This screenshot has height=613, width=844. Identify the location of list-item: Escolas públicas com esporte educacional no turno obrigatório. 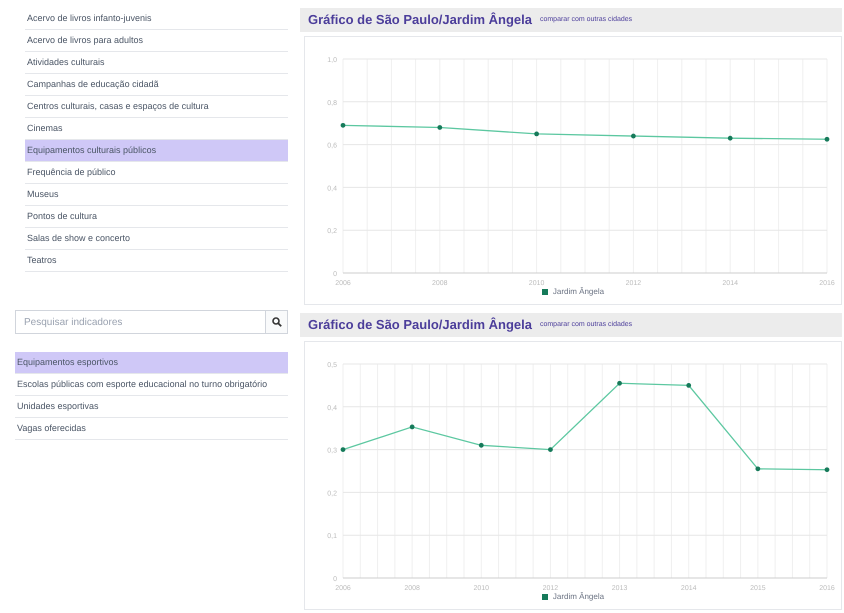
(151, 385).